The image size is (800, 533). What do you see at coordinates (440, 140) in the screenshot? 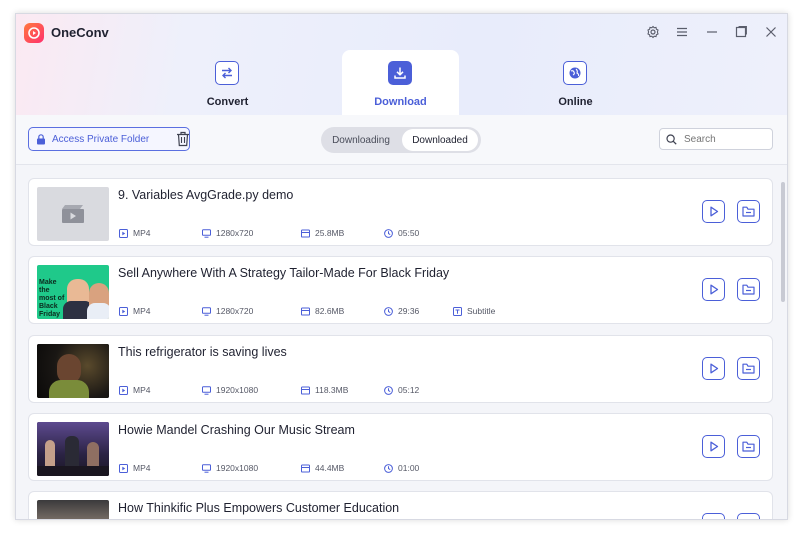
I see `segment-downloaded: Downloaded` at bounding box center [440, 140].